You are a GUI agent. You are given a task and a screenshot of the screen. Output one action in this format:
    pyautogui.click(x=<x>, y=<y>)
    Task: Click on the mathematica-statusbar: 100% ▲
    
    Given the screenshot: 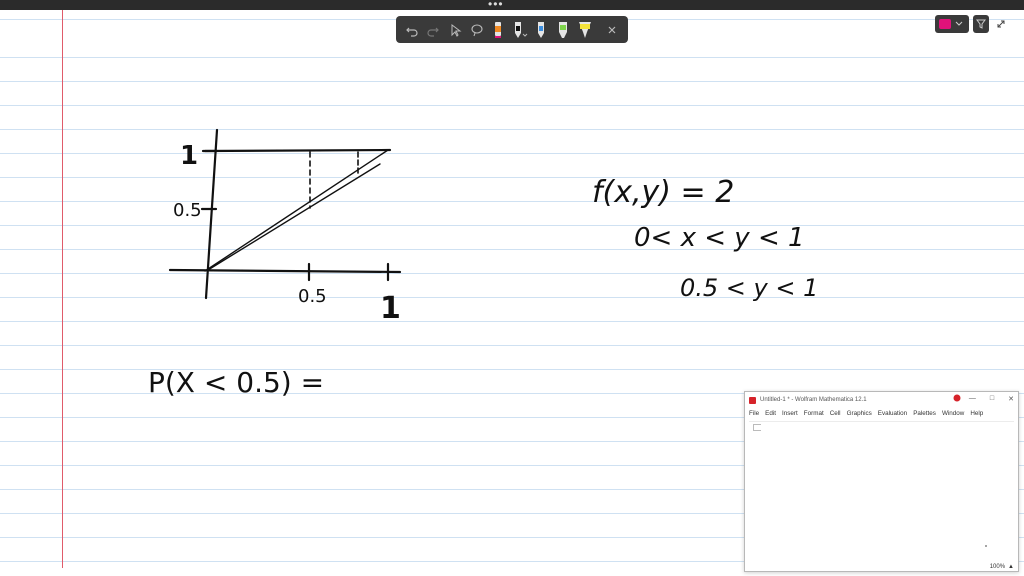 What is the action you would take?
    pyautogui.click(x=1002, y=567)
    